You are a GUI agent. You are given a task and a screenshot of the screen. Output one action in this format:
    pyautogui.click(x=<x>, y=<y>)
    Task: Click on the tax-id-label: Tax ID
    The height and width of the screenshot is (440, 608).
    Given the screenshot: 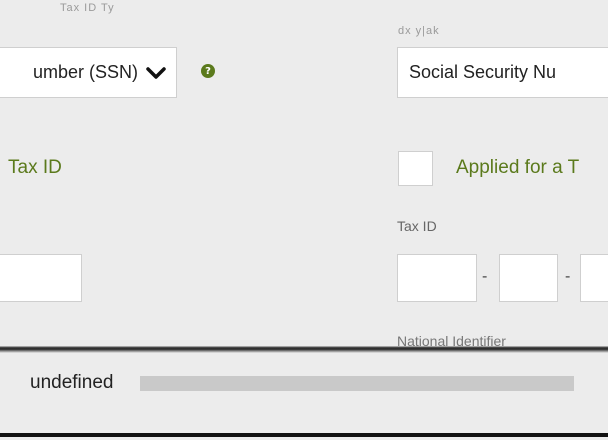 What is the action you would take?
    pyautogui.click(x=417, y=226)
    